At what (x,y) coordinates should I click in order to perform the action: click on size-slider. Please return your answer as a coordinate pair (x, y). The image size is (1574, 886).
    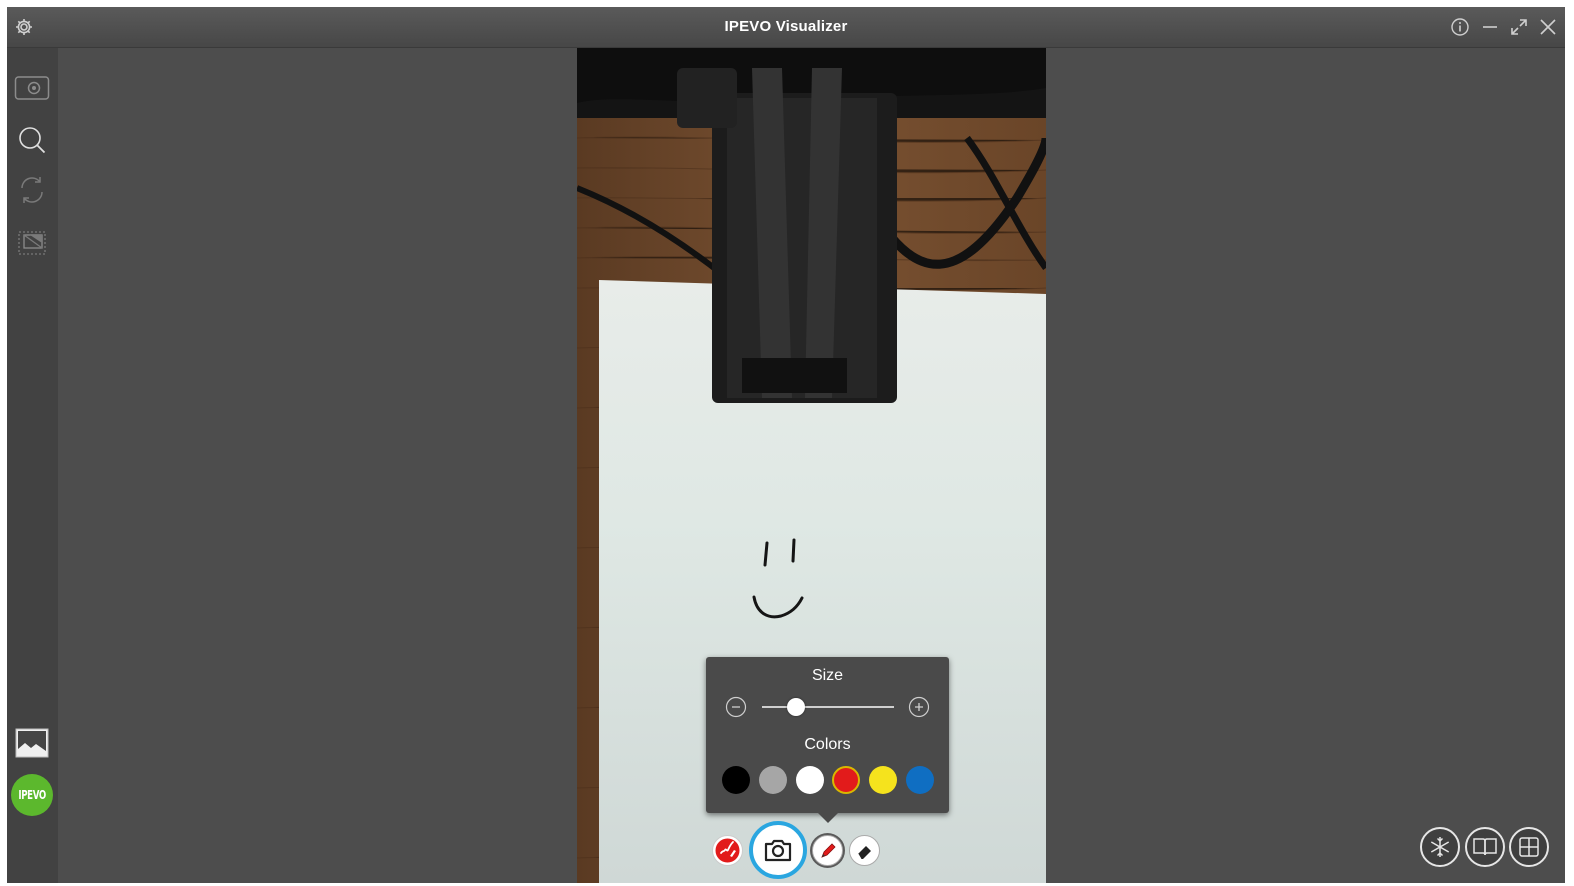
    Looking at the image, I should click on (828, 707).